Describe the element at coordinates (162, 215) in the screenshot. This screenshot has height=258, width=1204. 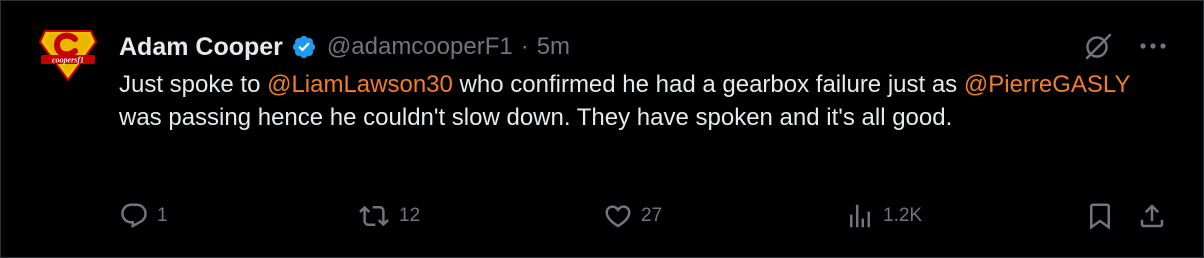
I see `reply-count: 1` at that location.